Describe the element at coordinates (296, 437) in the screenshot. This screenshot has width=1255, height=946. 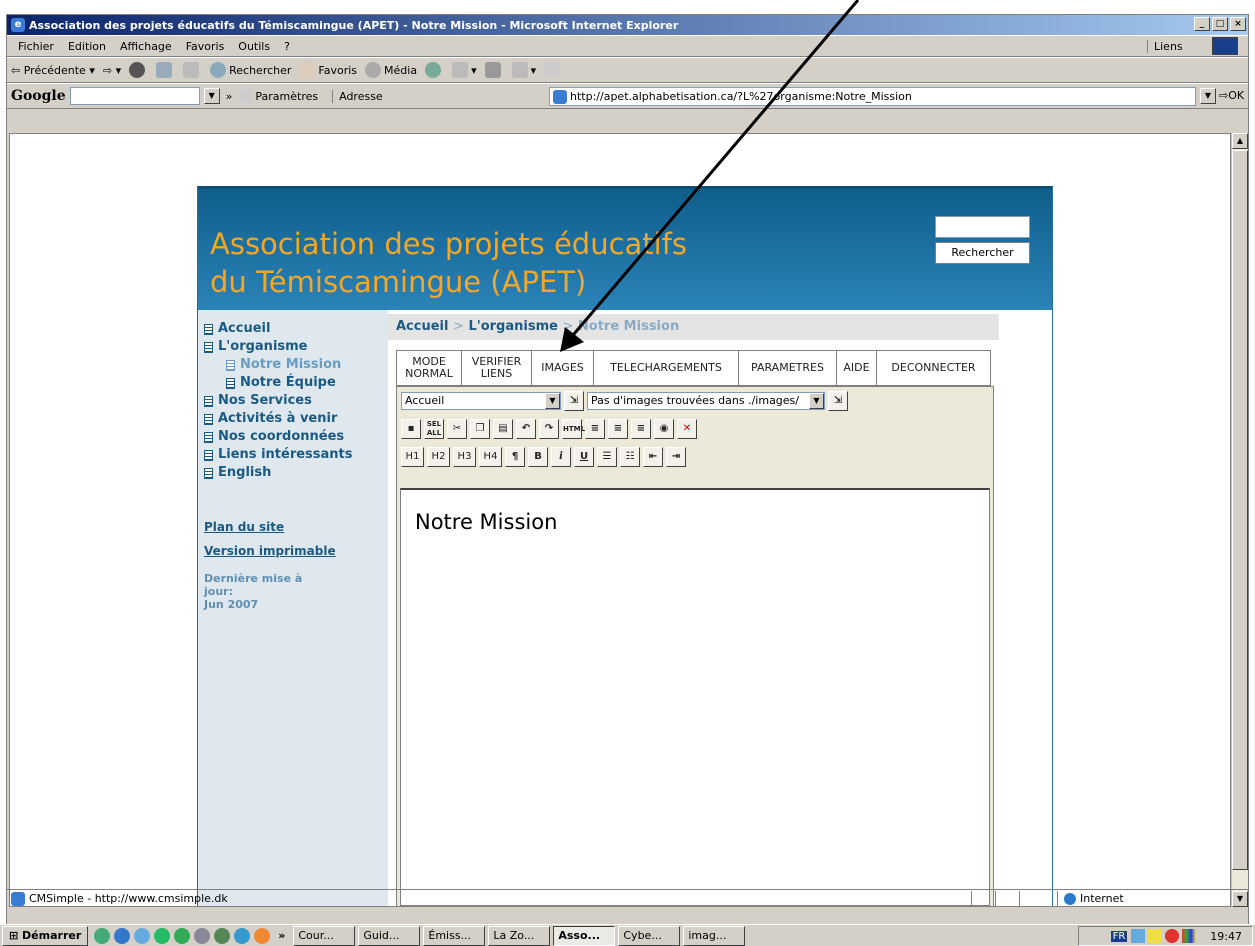
I see `nav-item-coordonnees: Nos coordonnées` at that location.